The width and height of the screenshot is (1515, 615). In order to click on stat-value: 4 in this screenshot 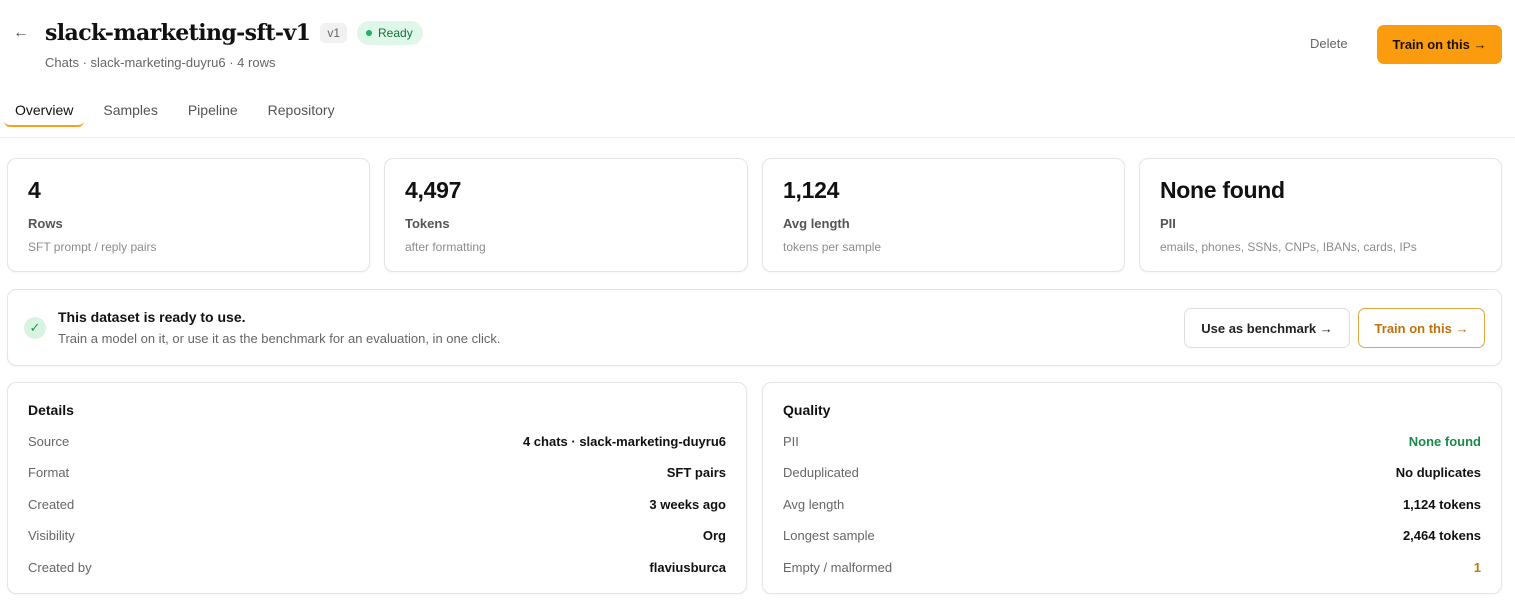, I will do `click(34, 190)`.